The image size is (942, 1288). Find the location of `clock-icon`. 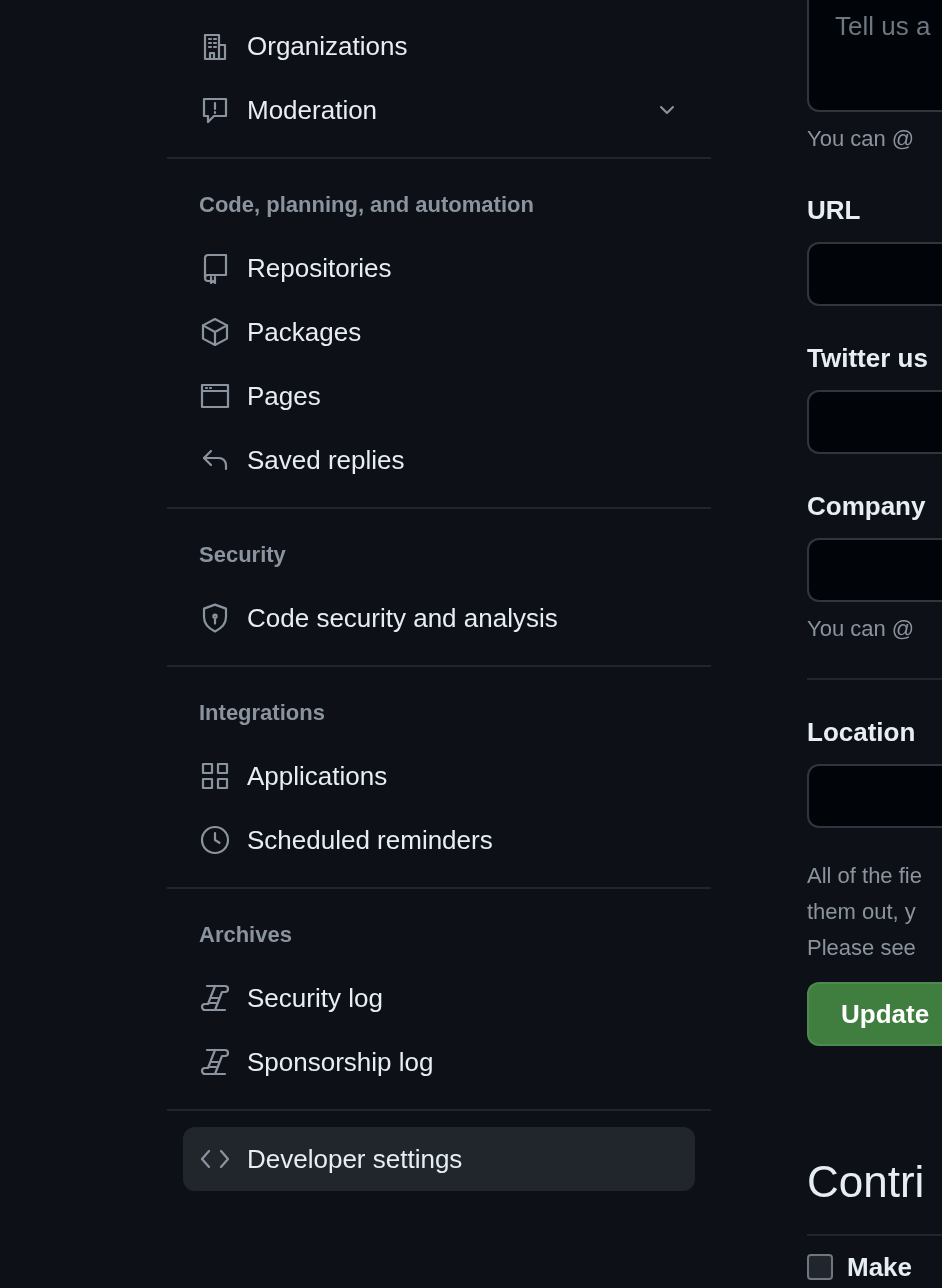

clock-icon is located at coordinates (215, 840).